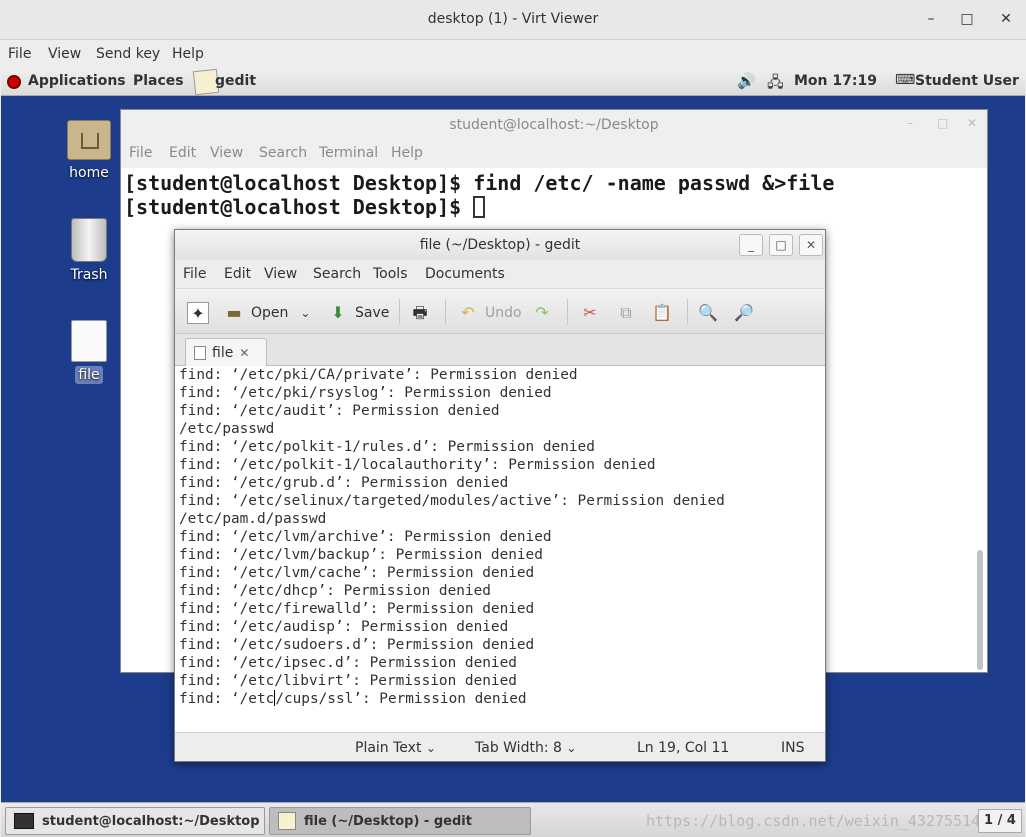 The image size is (1026, 837). I want to click on gedit-toolbar: ✦ ▬ Open ⌄ ⬇ Save 🖶 ↶ Undo ↷ ✂ ⧉ 📋 🔍 🔎, so click(500, 311).